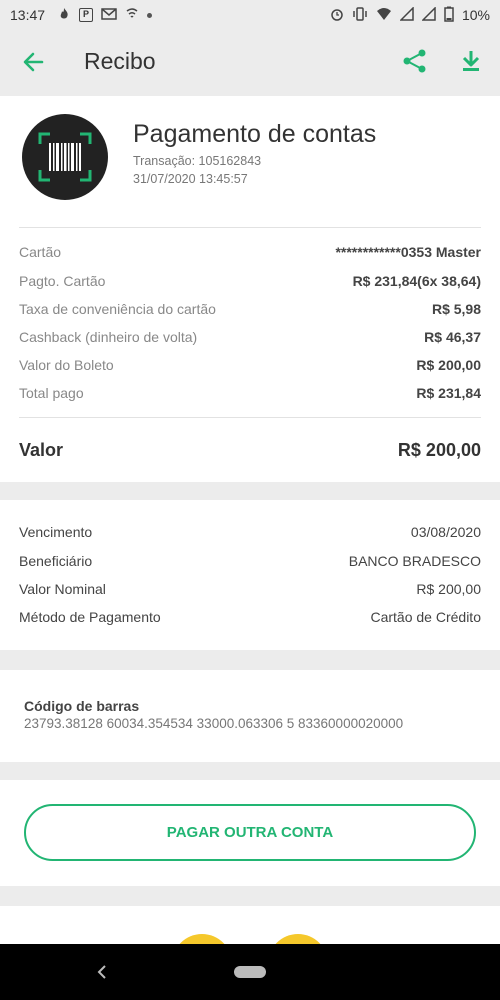  I want to click on promo-card, so click(250, 926).